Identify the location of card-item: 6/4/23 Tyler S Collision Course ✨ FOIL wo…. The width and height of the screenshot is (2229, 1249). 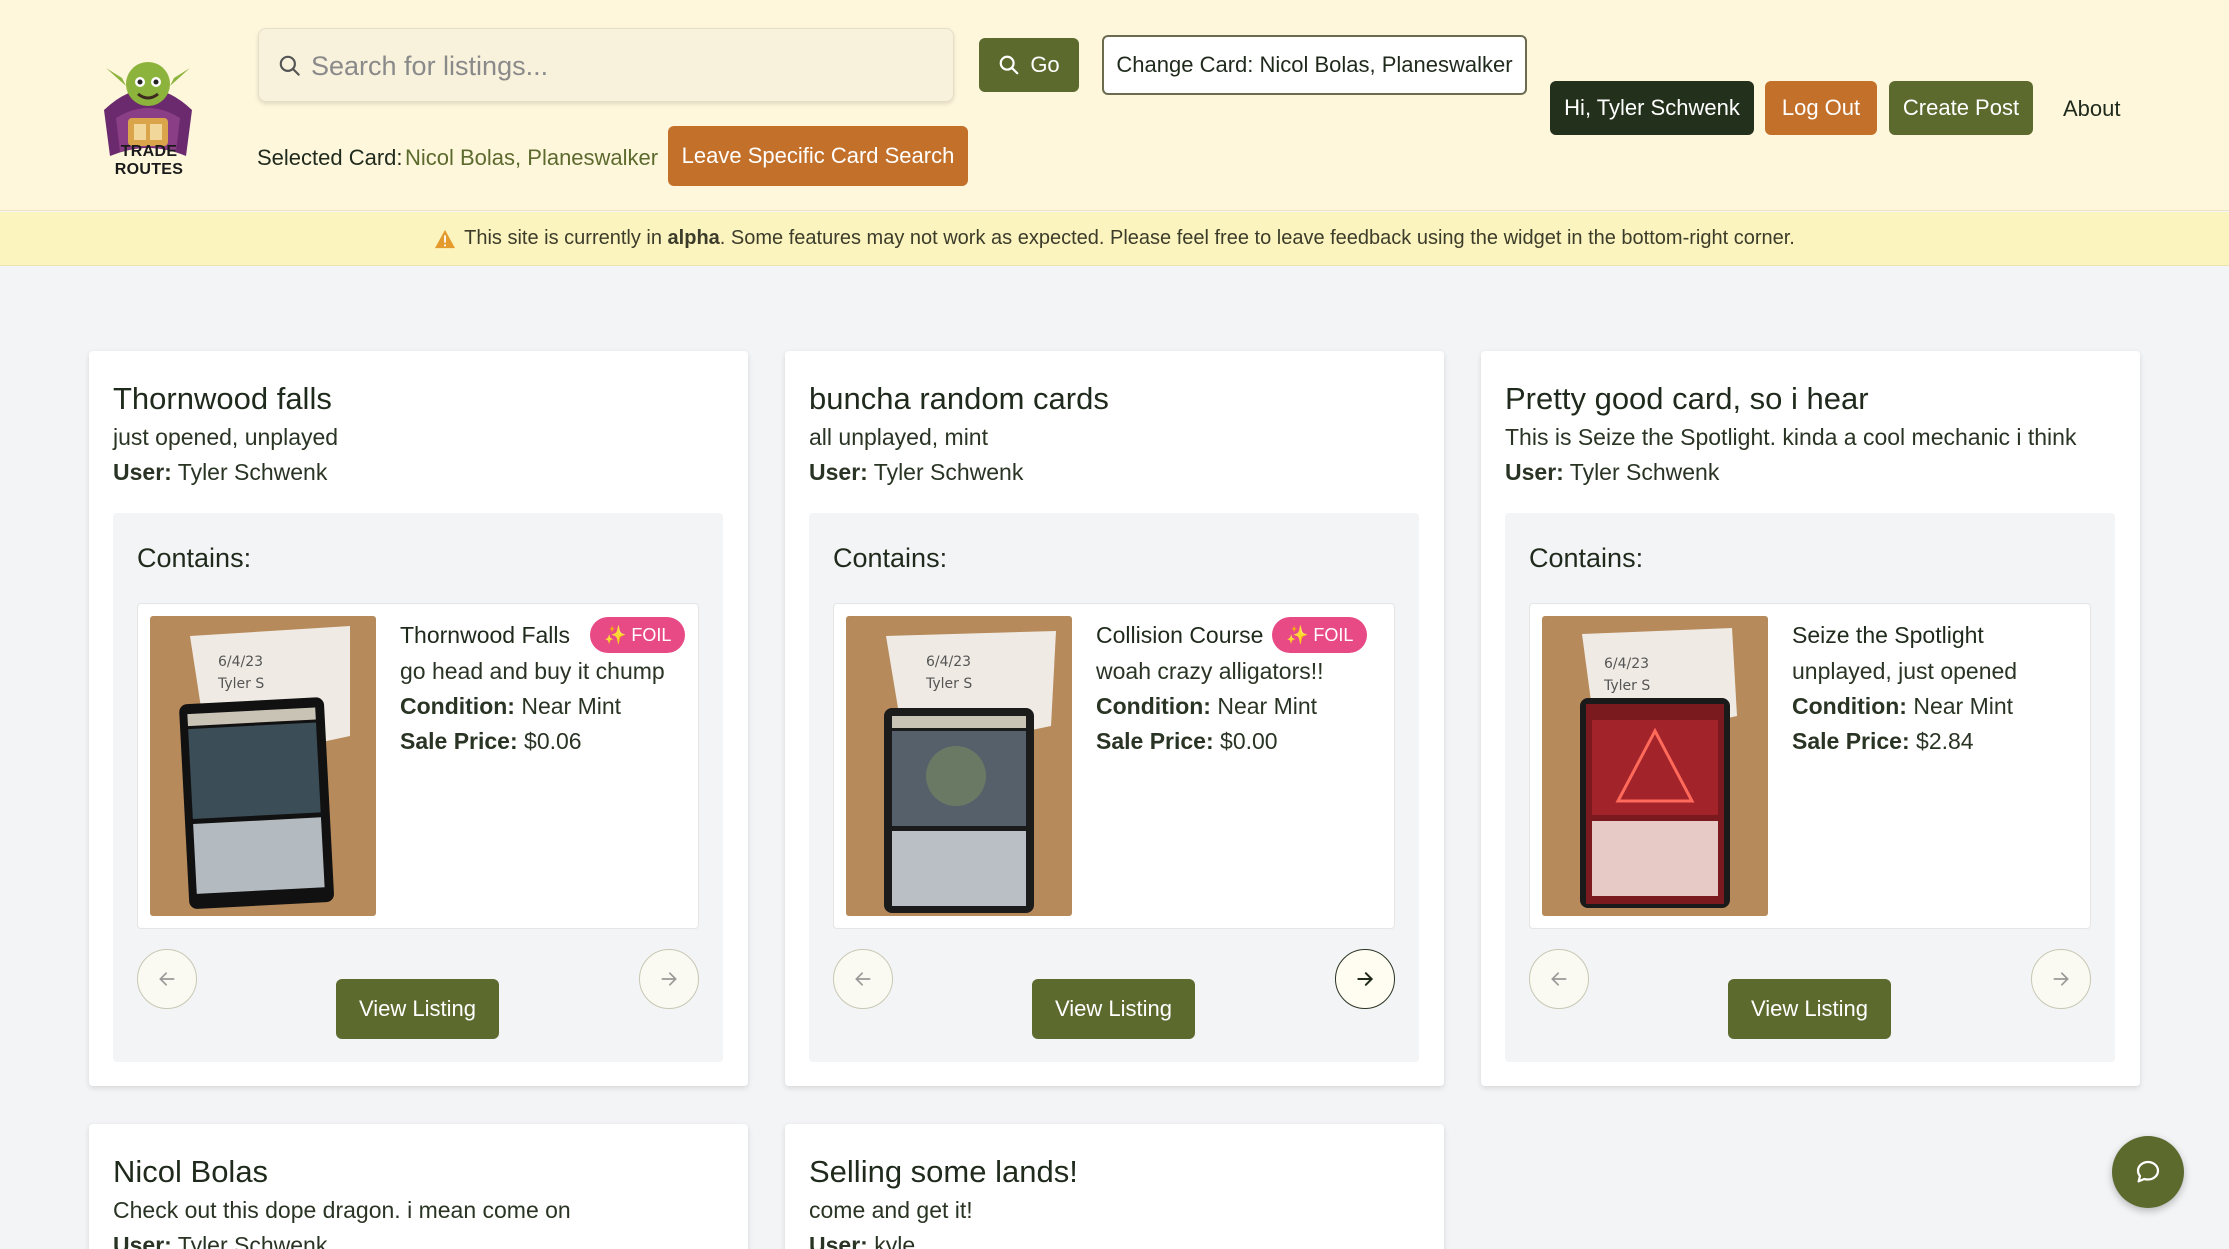
(1114, 766).